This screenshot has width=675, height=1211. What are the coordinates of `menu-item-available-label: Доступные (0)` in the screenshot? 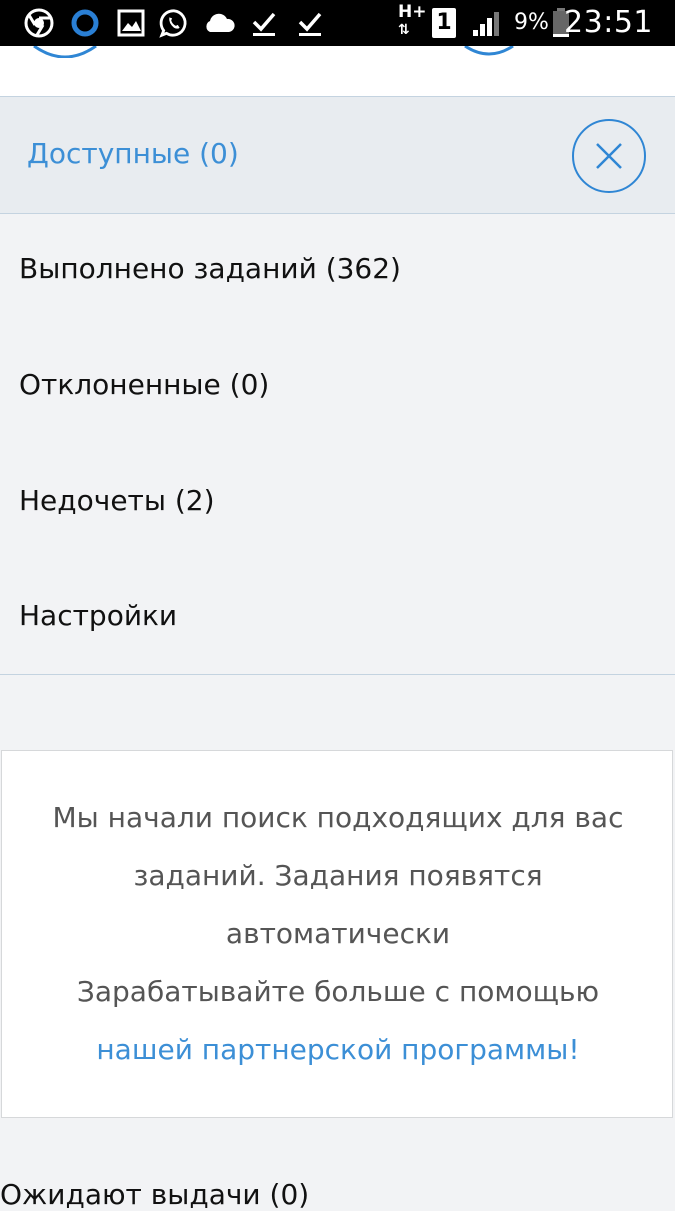 It's located at (133, 153).